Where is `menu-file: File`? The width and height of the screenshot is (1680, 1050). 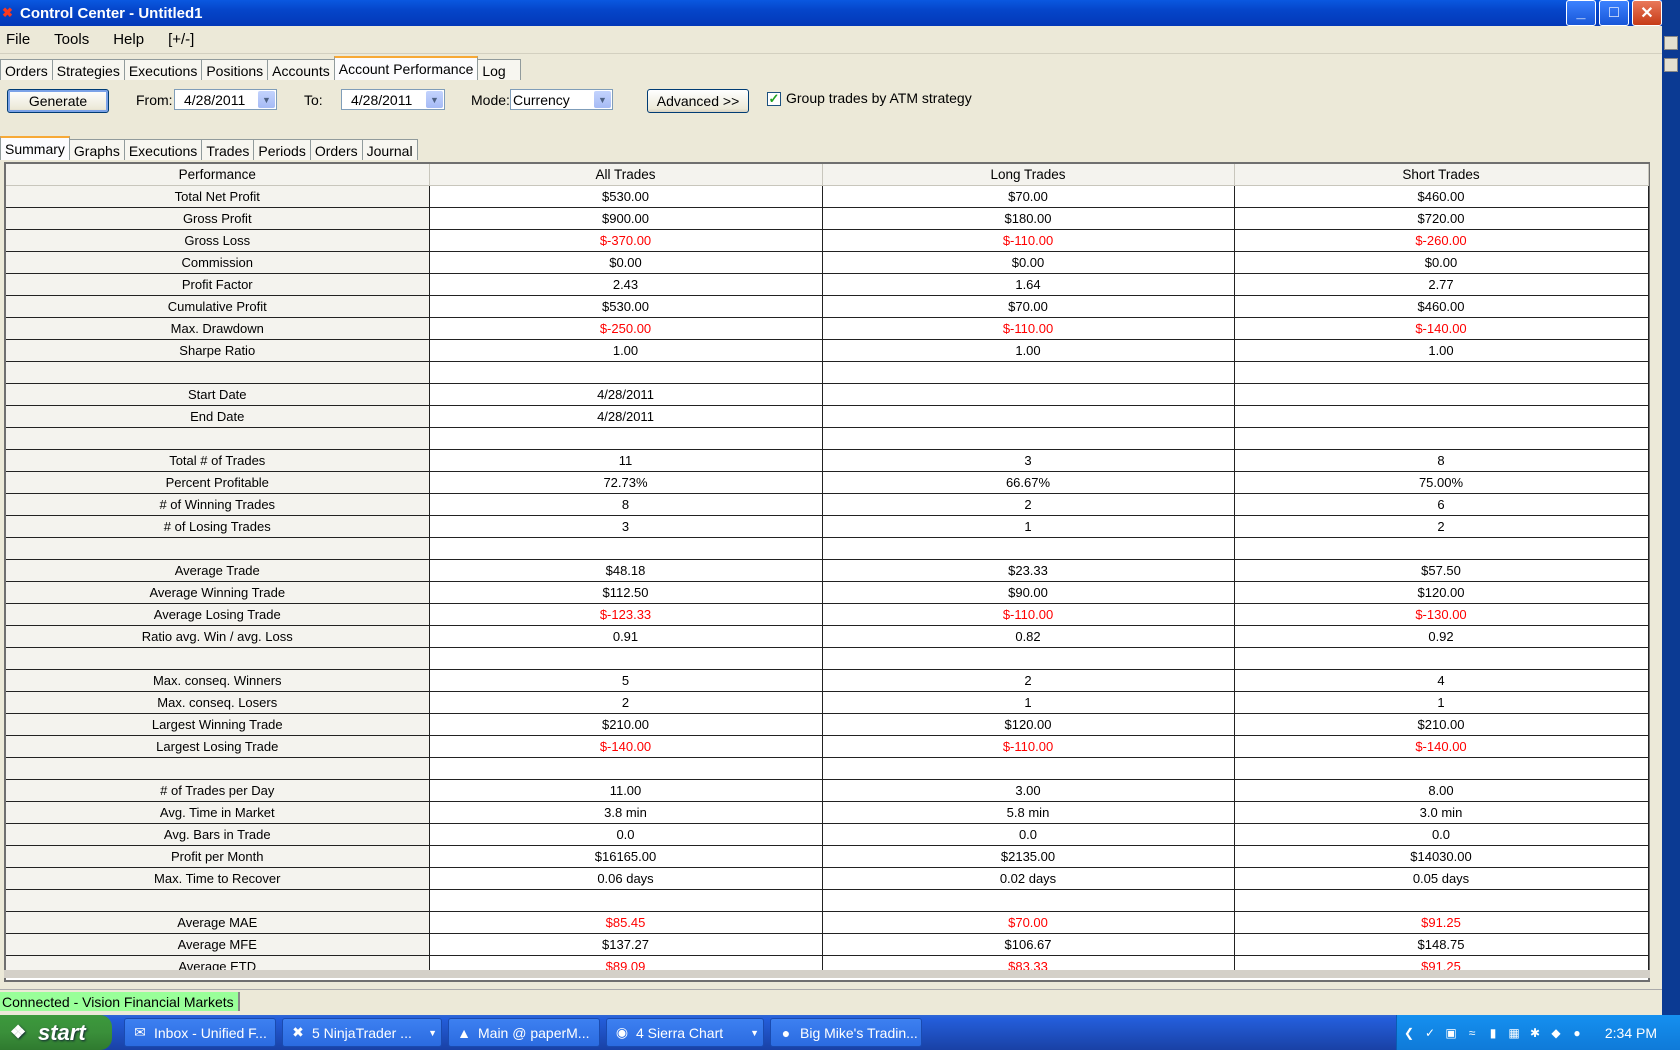
menu-file: File is located at coordinates (20, 39).